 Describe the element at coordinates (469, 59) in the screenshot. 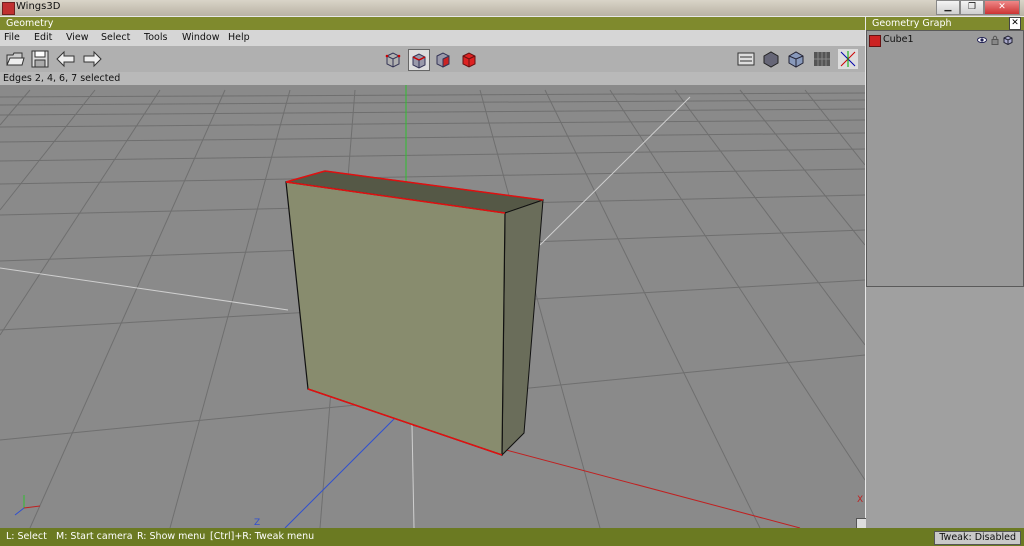

I see `body-select-mode-icon` at that location.